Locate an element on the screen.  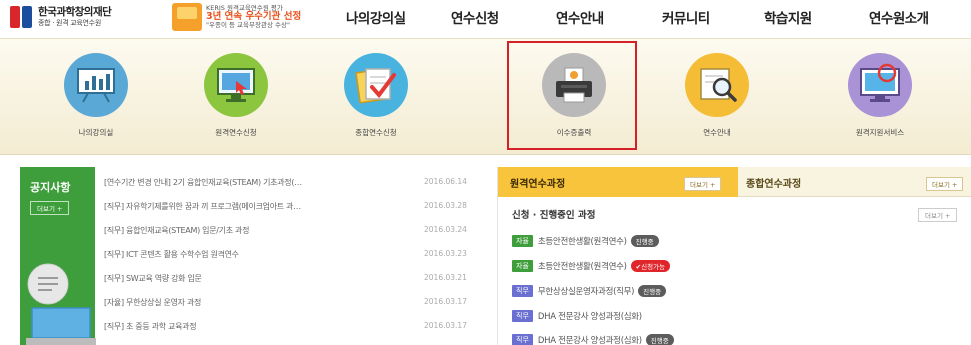
quick-general-apply: 종합연수신청 is located at coordinates (374, 97).